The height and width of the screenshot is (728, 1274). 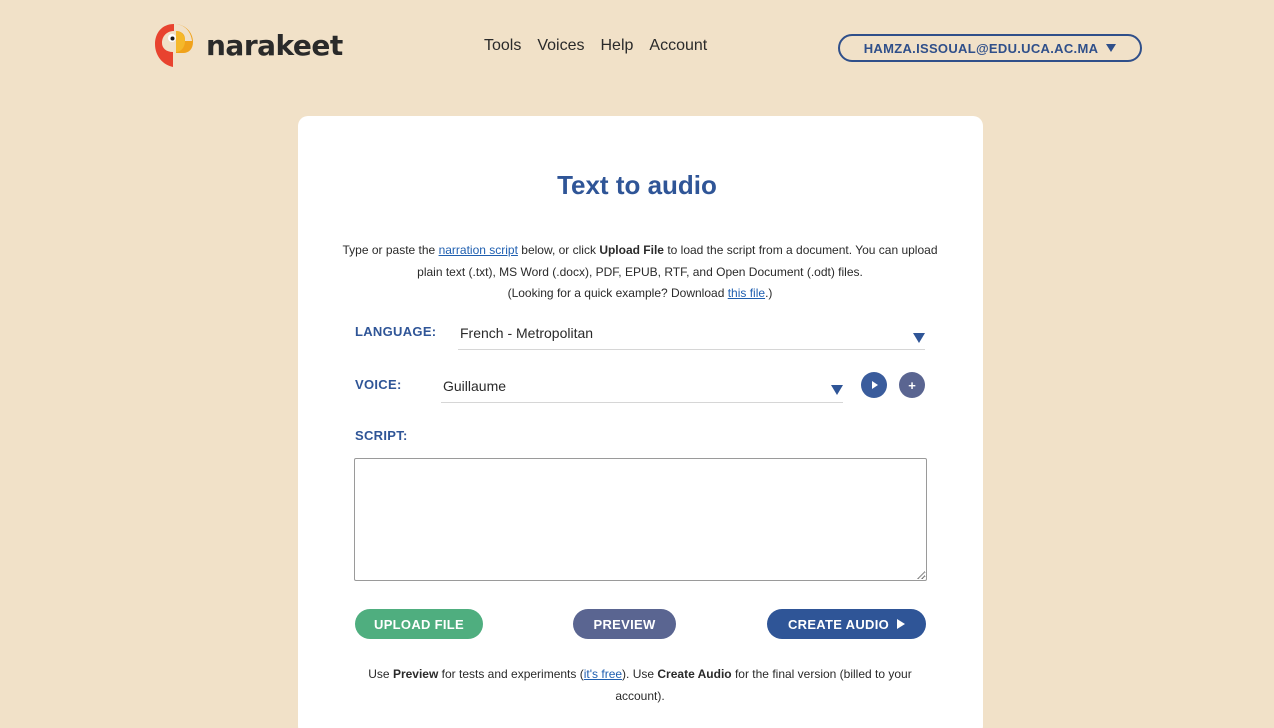 I want to click on voice-play-button, so click(x=874, y=385).